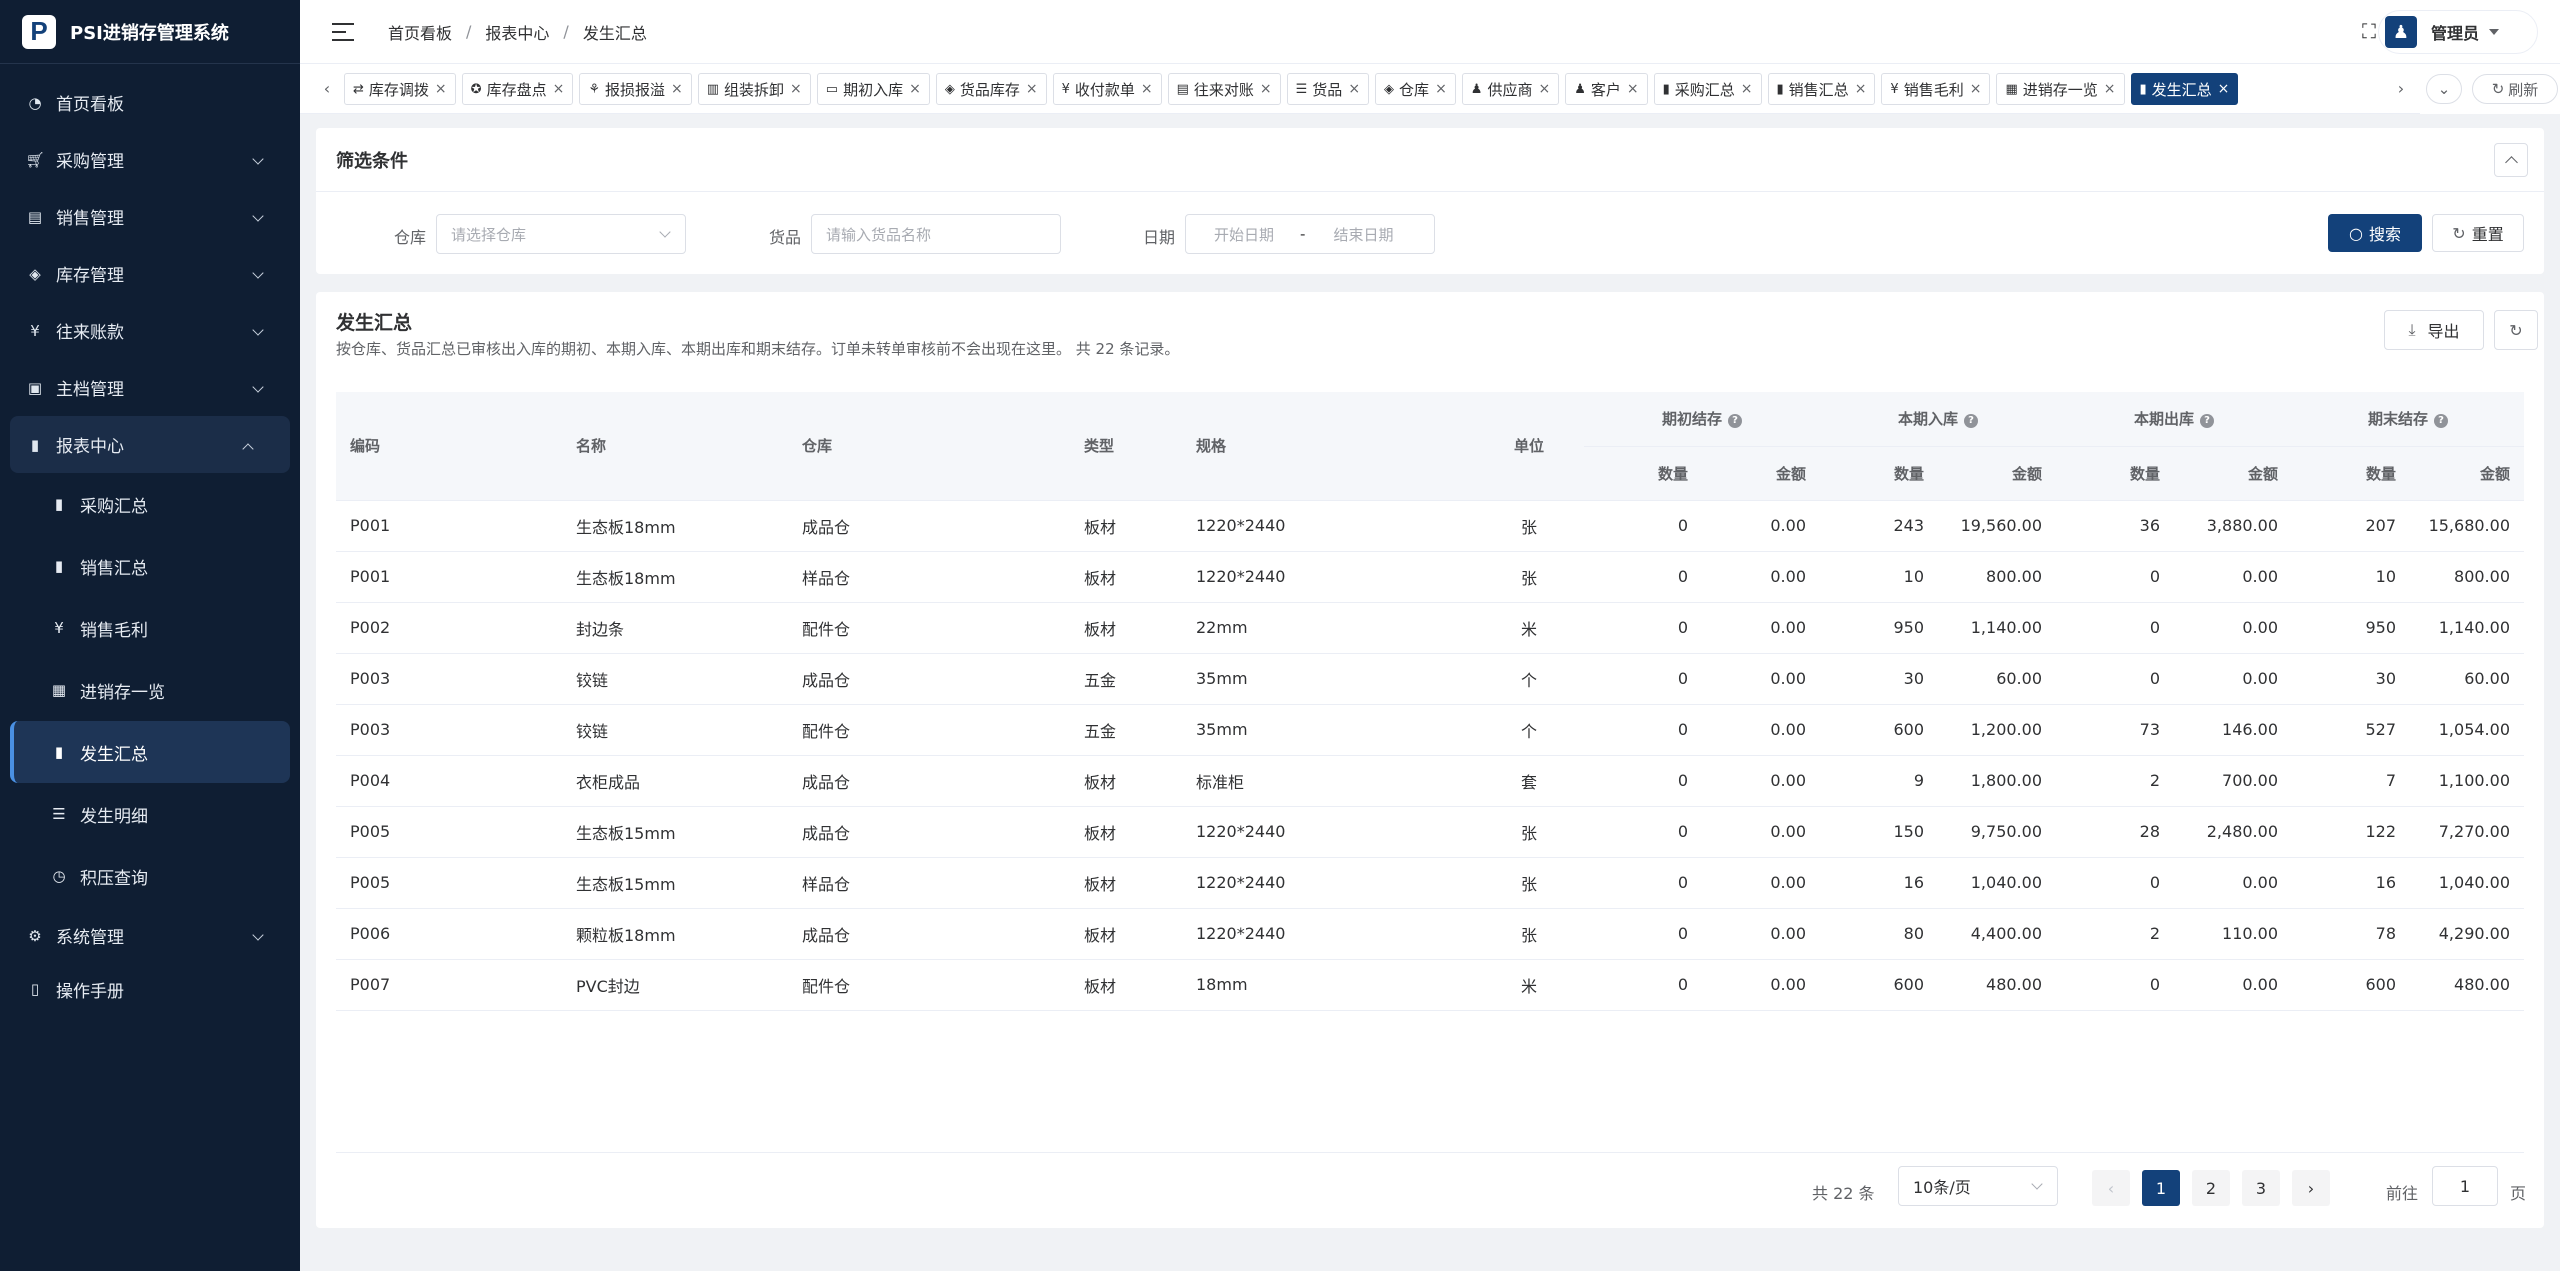 Image resolution: width=2560 pixels, height=1271 pixels. Describe the element at coordinates (1978, 1186) in the screenshot. I see `page-size-select: 10条/页` at that location.